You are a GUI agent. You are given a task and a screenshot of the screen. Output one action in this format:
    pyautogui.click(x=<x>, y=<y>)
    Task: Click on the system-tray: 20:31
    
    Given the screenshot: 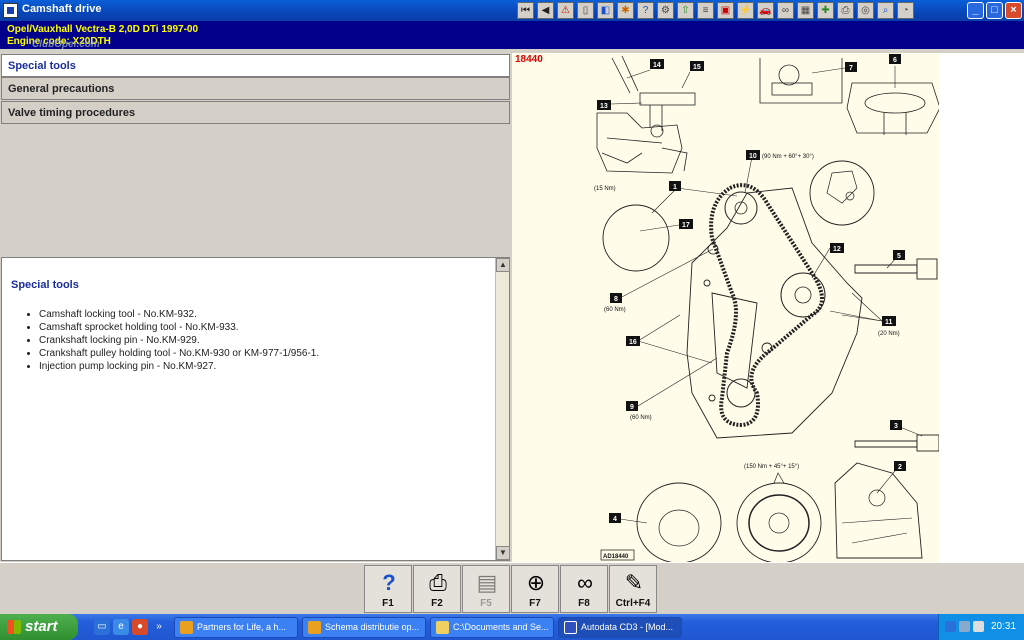 What is the action you would take?
    pyautogui.click(x=981, y=627)
    